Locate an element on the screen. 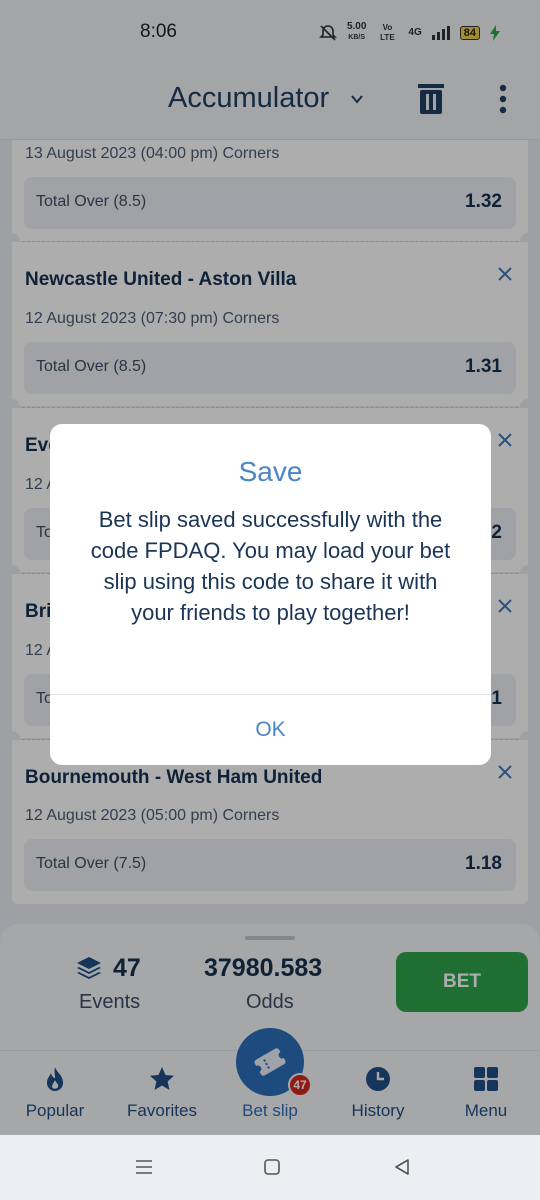 The width and height of the screenshot is (540, 1200). home-icon is located at coordinates (272, 1167).